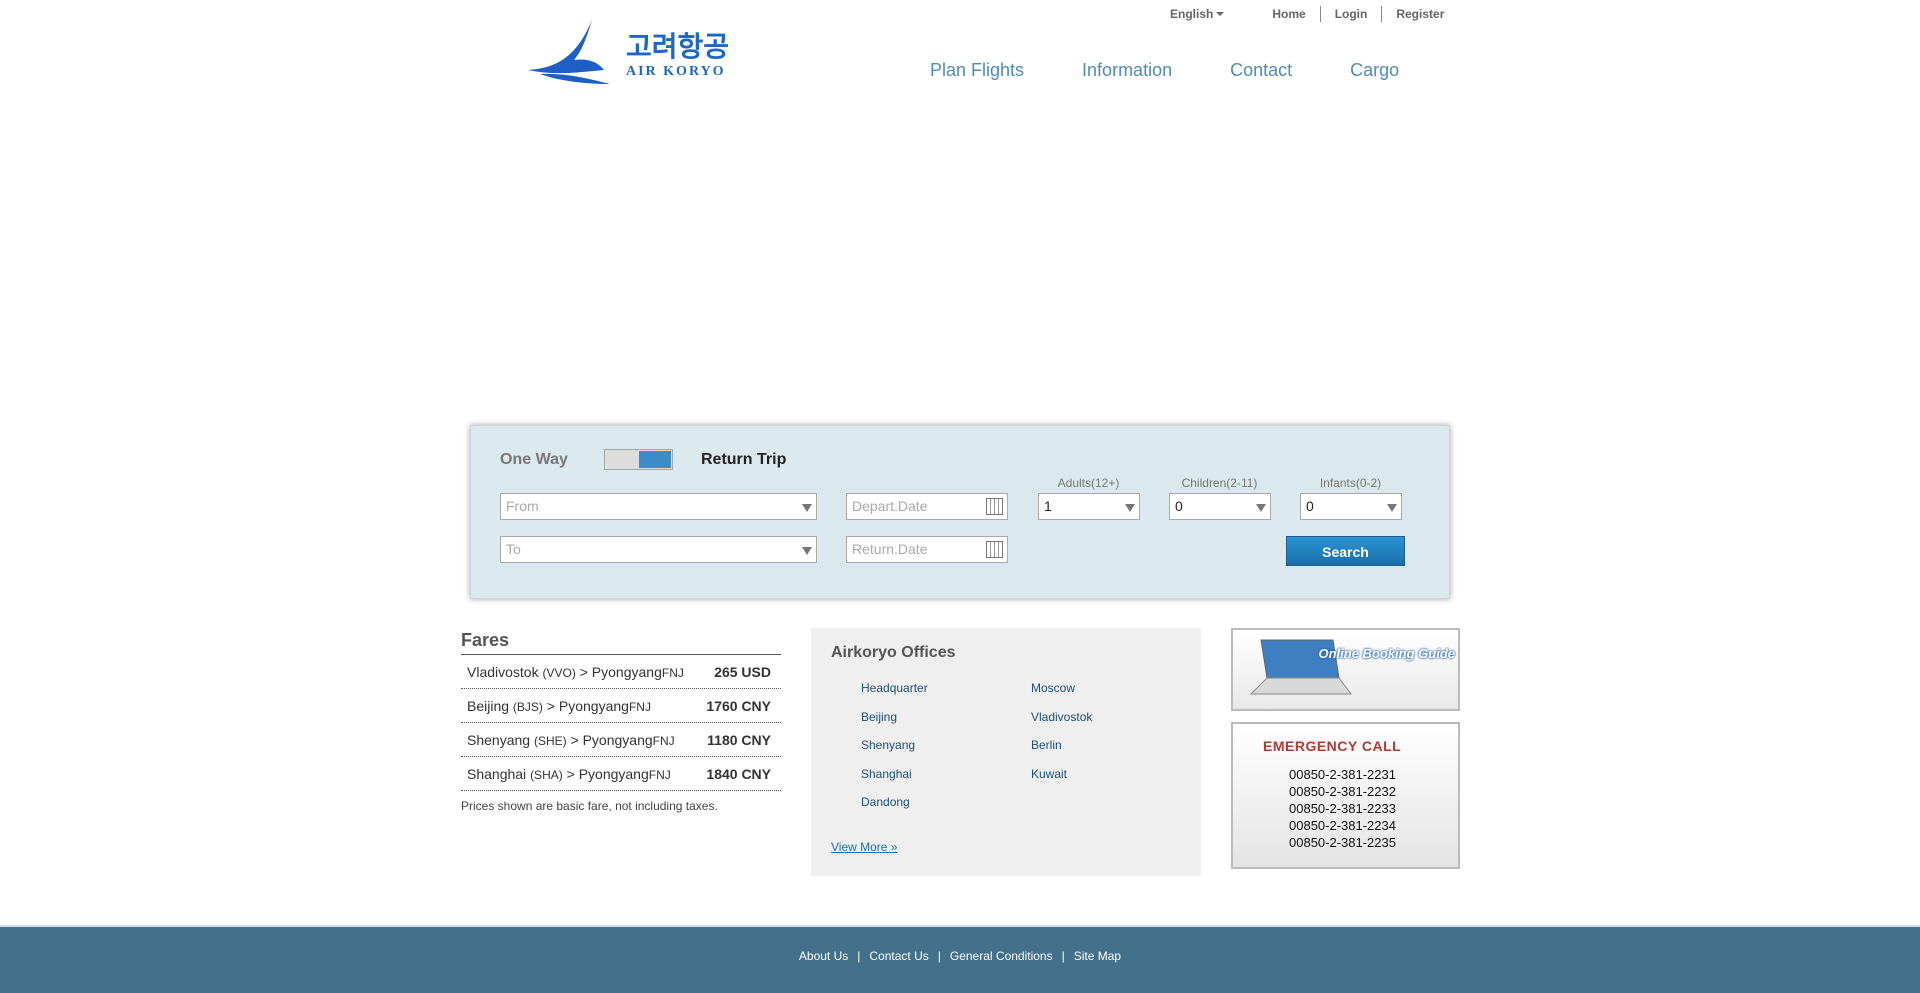  Describe the element at coordinates (893, 652) in the screenshot. I see `offices-title: Airkoryo Offices` at that location.